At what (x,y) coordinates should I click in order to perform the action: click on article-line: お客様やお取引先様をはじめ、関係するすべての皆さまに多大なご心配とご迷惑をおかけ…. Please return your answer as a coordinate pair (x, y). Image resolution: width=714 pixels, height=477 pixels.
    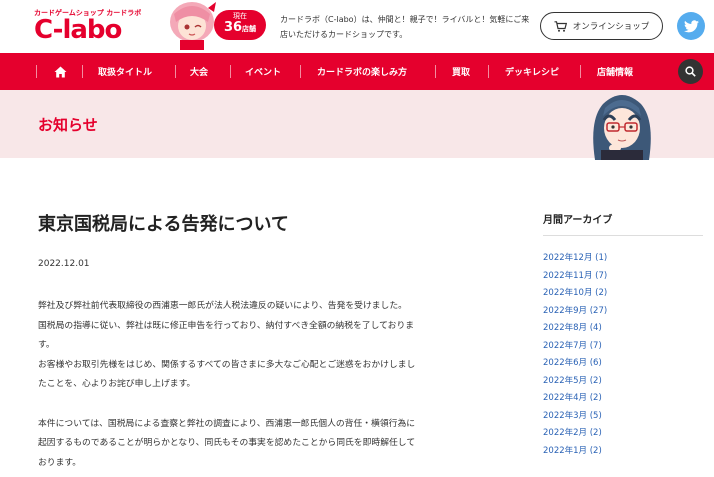
    Looking at the image, I should click on (227, 364).